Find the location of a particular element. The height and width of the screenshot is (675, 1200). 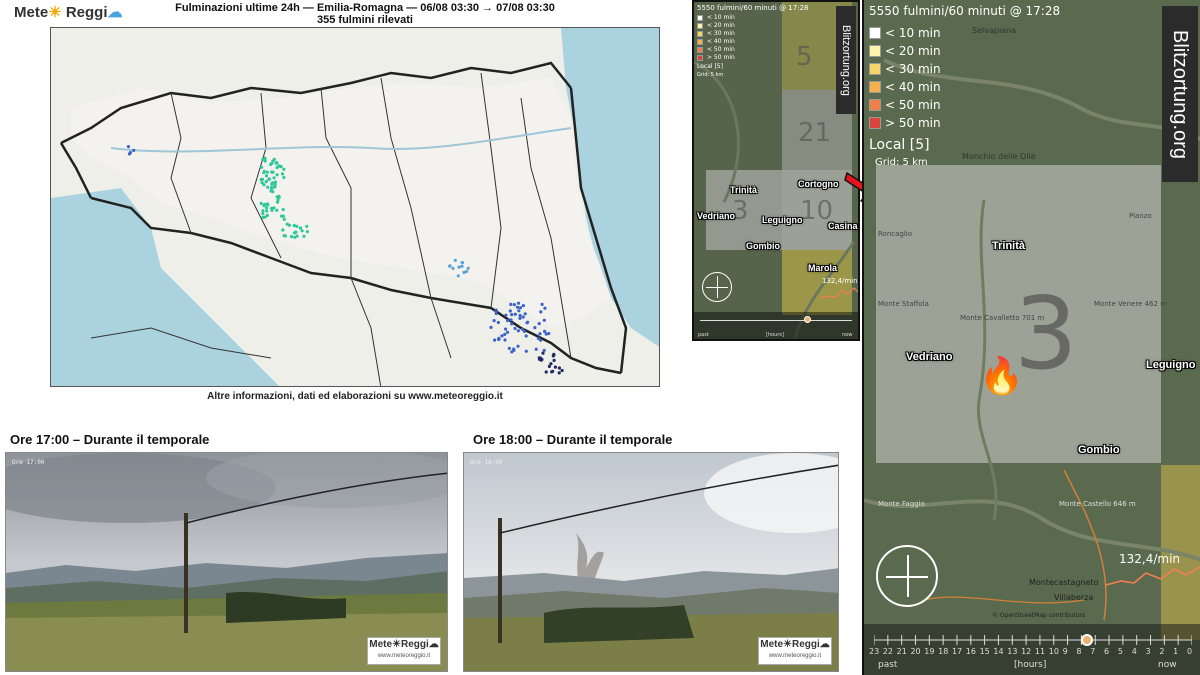

webcam-caption: Ore 17:00 – Durante il temporale is located at coordinates (110, 439).